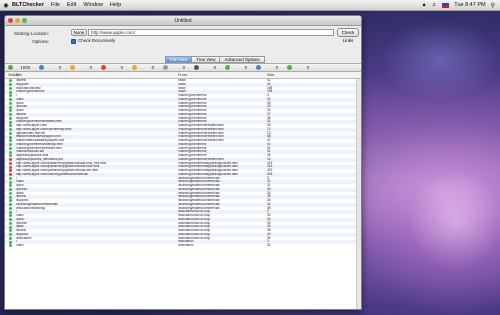 The image size is (500, 315). What do you see at coordinates (446, 5) in the screenshot?
I see `input-flag-icon` at bounding box center [446, 5].